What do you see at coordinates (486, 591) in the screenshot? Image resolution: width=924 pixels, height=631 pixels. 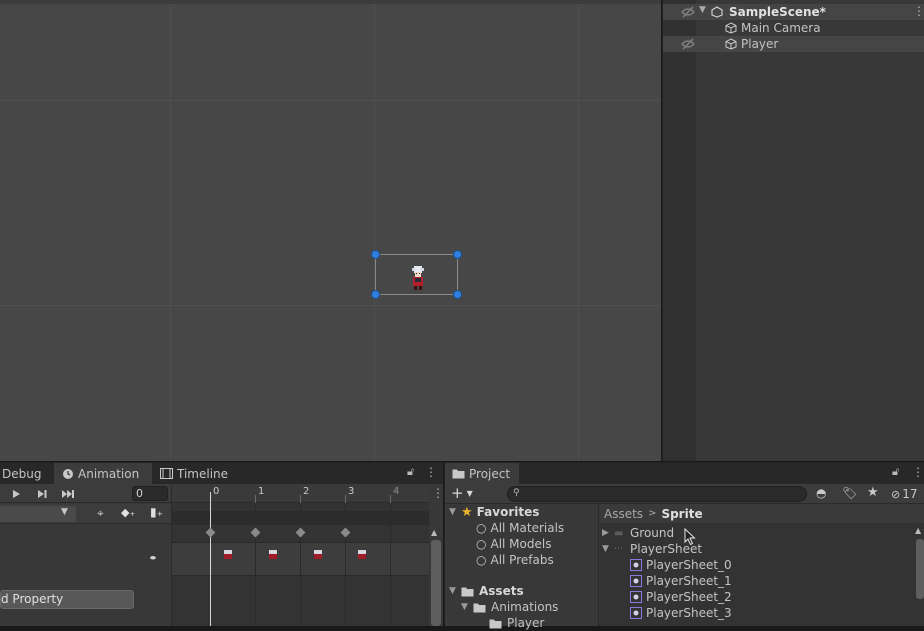 I see `tree-item-assets: ▼ Assets` at bounding box center [486, 591].